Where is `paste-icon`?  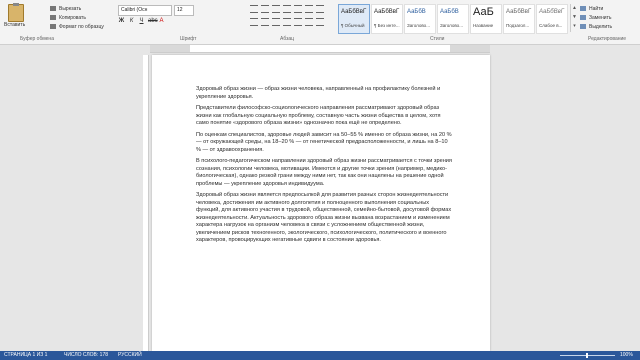
paste-icon is located at coordinates (16, 12).